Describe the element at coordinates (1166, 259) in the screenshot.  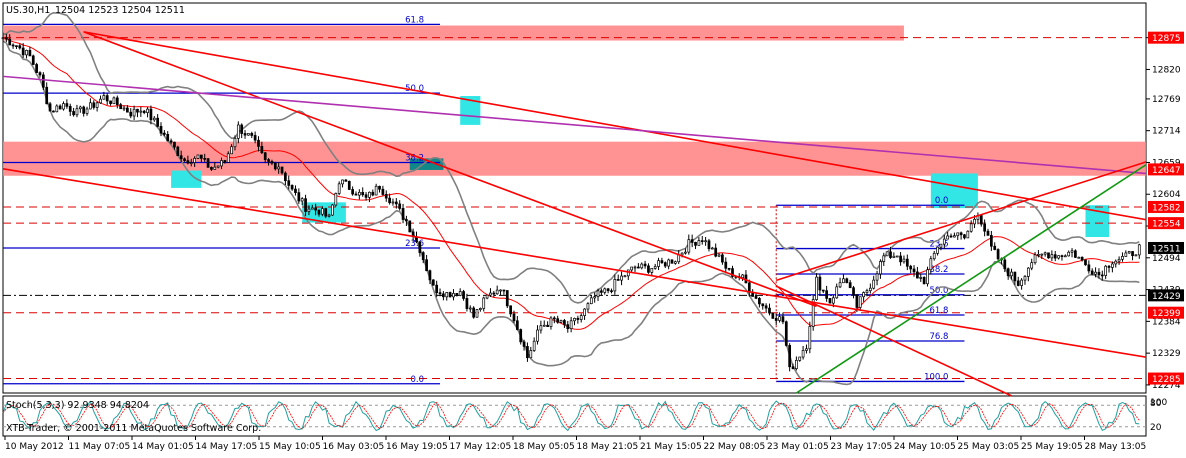
I see `price-tick-label: 12494` at that location.